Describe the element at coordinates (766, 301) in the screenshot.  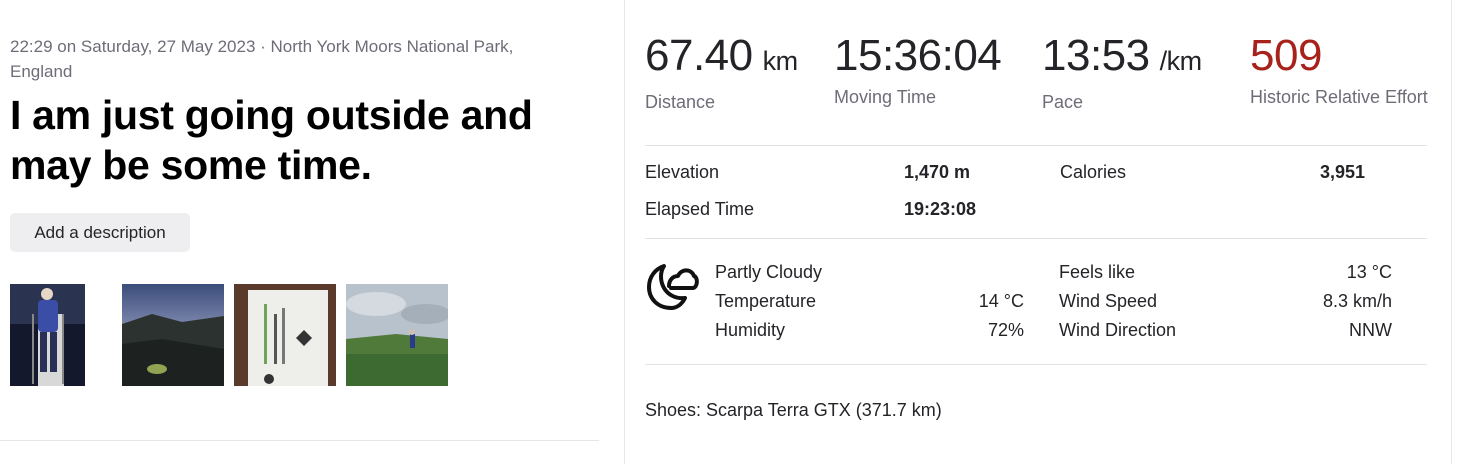
I see `temperature-label: Temperature` at that location.